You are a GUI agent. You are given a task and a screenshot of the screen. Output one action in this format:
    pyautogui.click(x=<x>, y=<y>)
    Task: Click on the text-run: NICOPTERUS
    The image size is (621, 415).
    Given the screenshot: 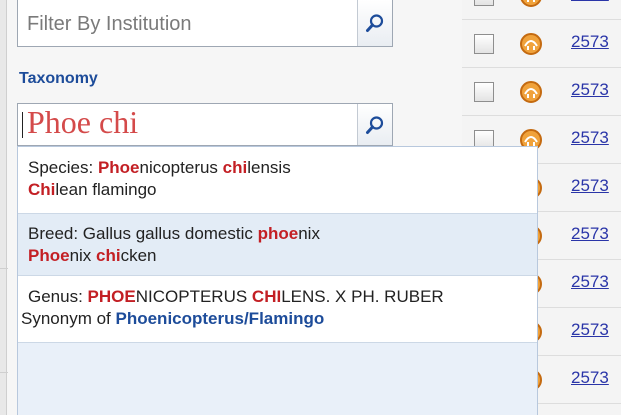 What is the action you would take?
    pyautogui.click(x=193, y=296)
    